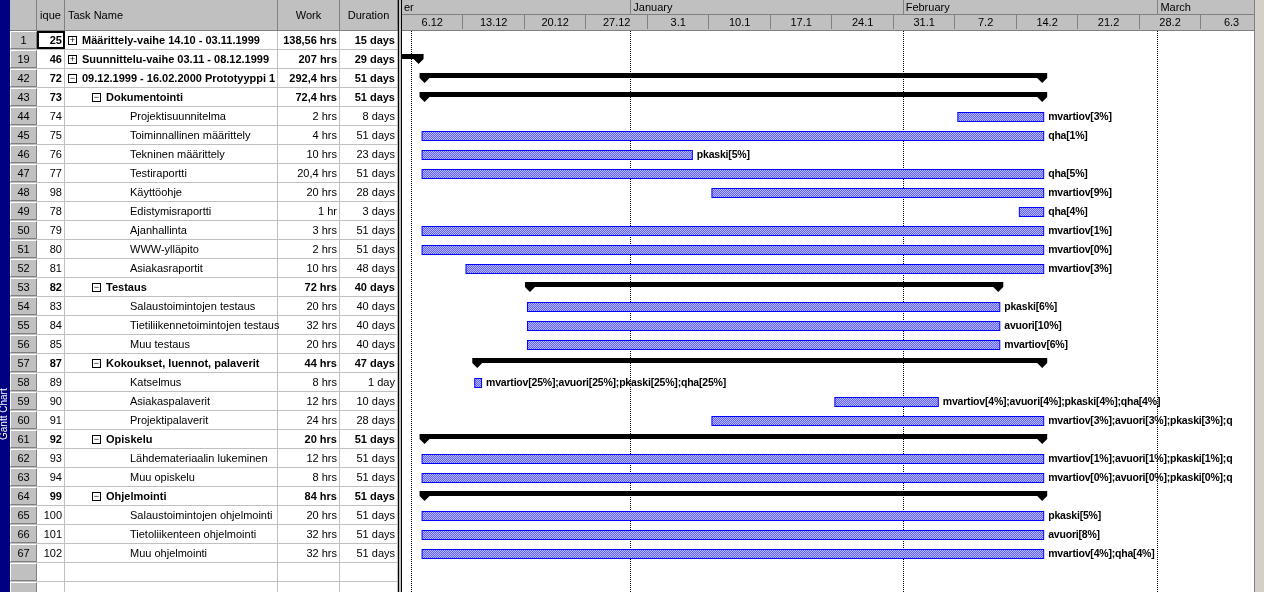  What do you see at coordinates (51, 534) in the screenshot?
I see `table-cell: 101` at bounding box center [51, 534].